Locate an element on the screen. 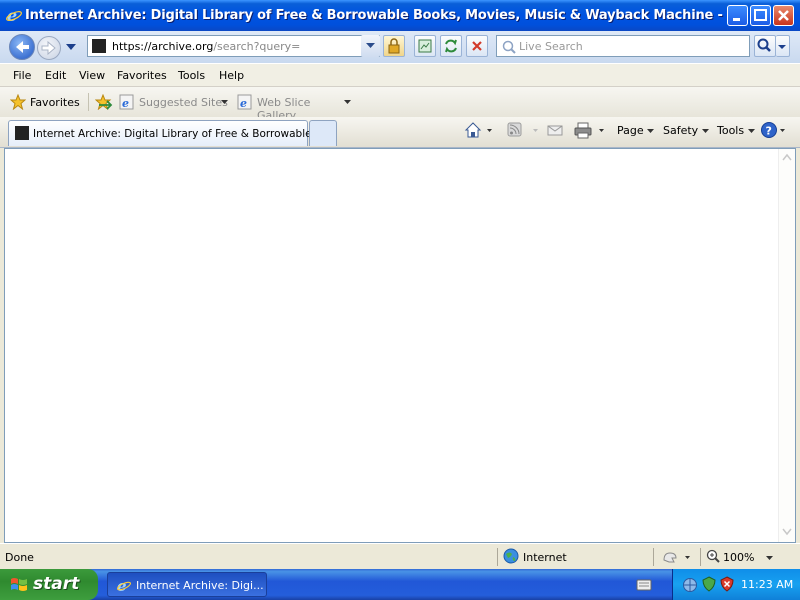  forward-arrow-icon is located at coordinates (48, 48).